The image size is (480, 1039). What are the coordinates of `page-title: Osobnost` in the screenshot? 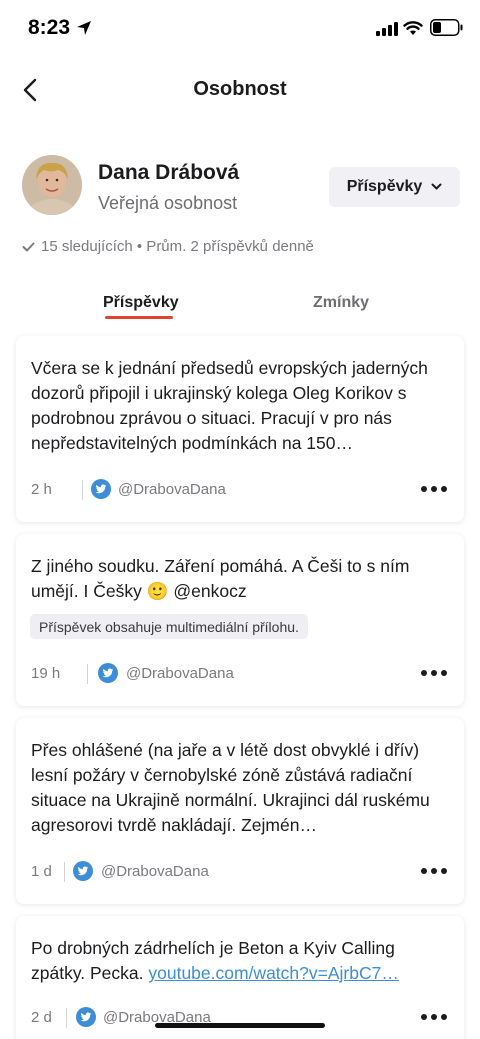 It's located at (240, 89).